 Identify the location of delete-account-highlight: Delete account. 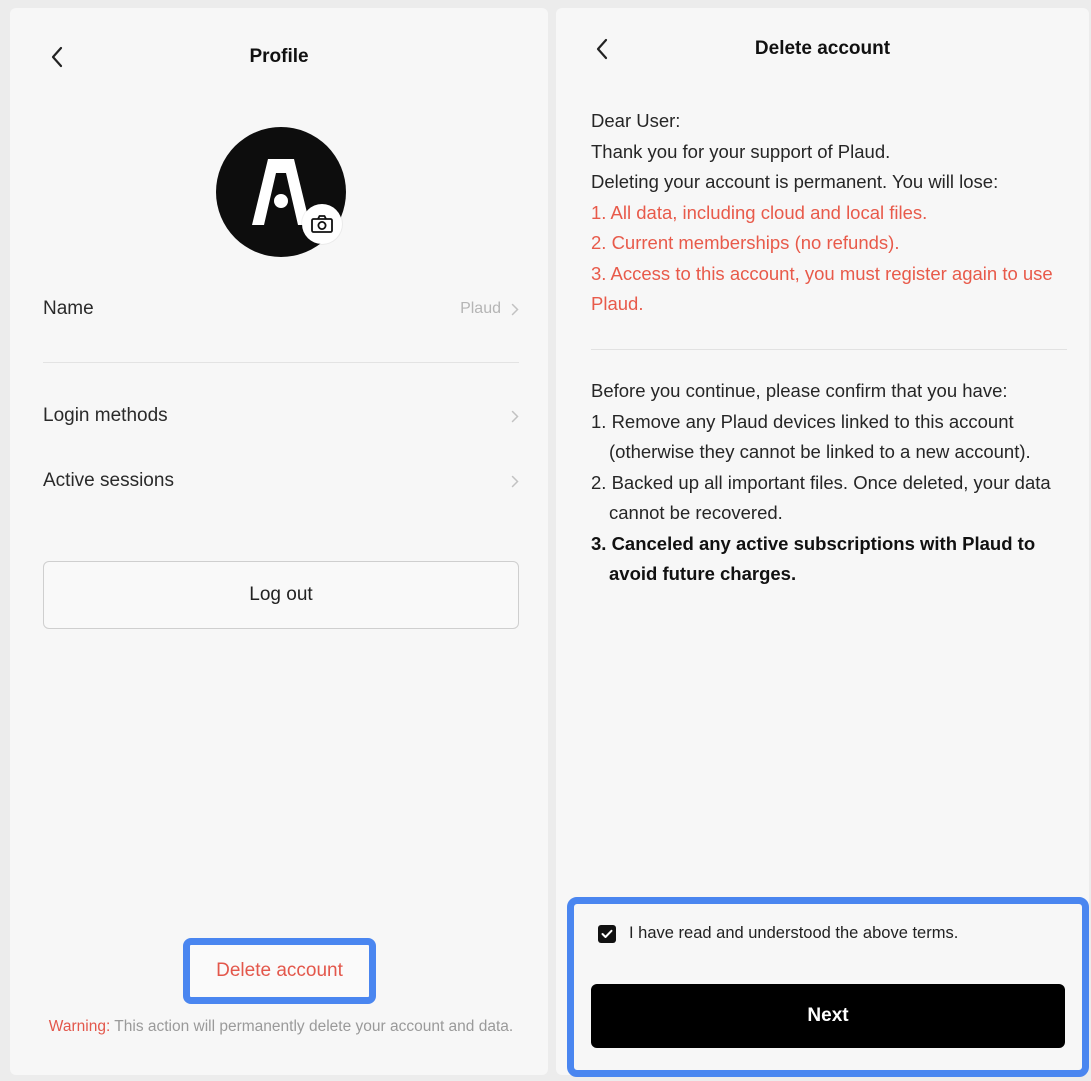
(279, 971).